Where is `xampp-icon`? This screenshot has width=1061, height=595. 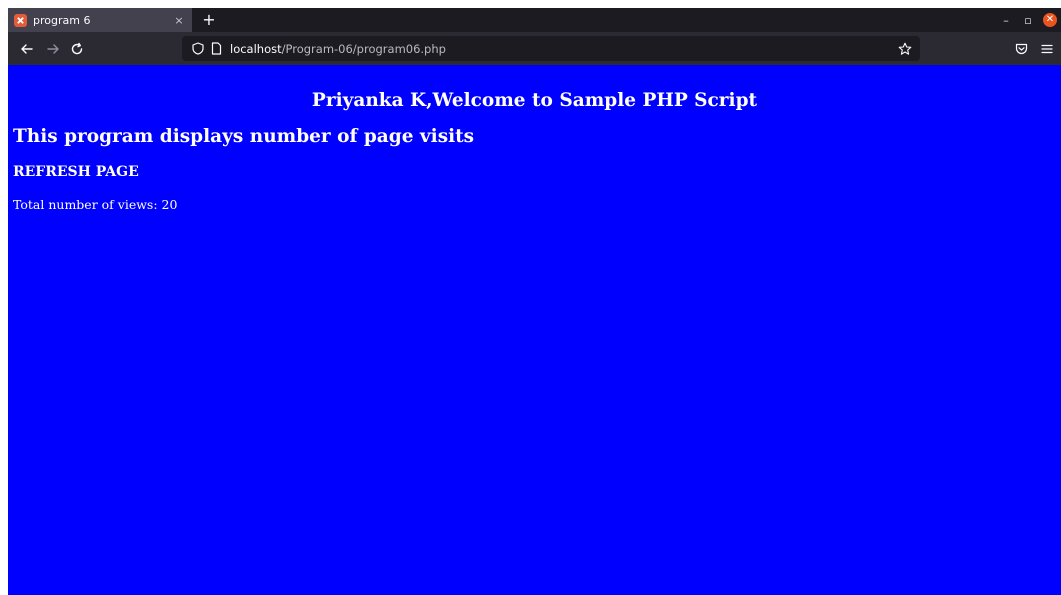
xampp-icon is located at coordinates (20, 20).